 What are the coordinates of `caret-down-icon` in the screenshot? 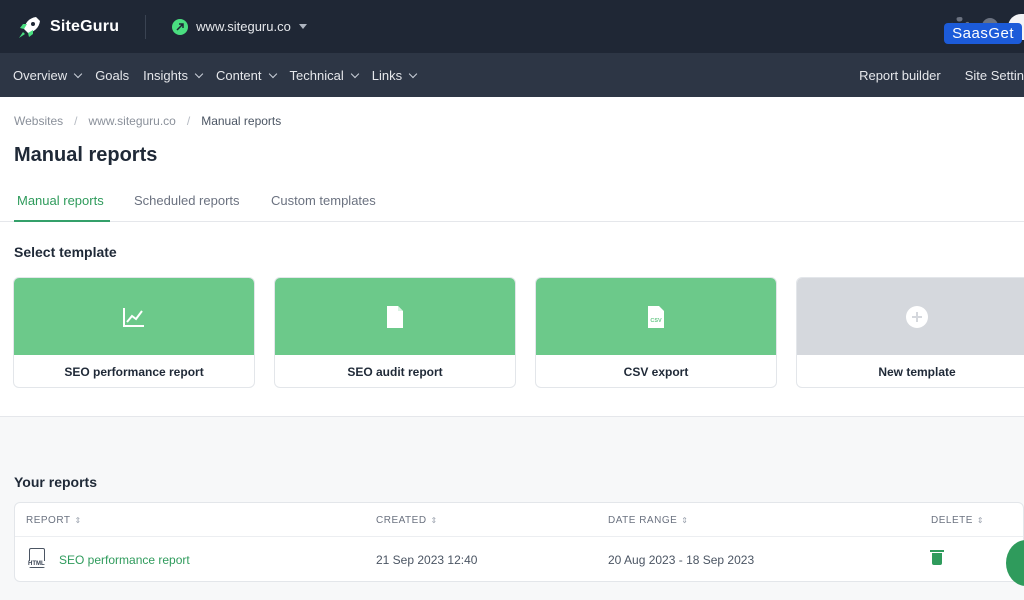 It's located at (302, 26).